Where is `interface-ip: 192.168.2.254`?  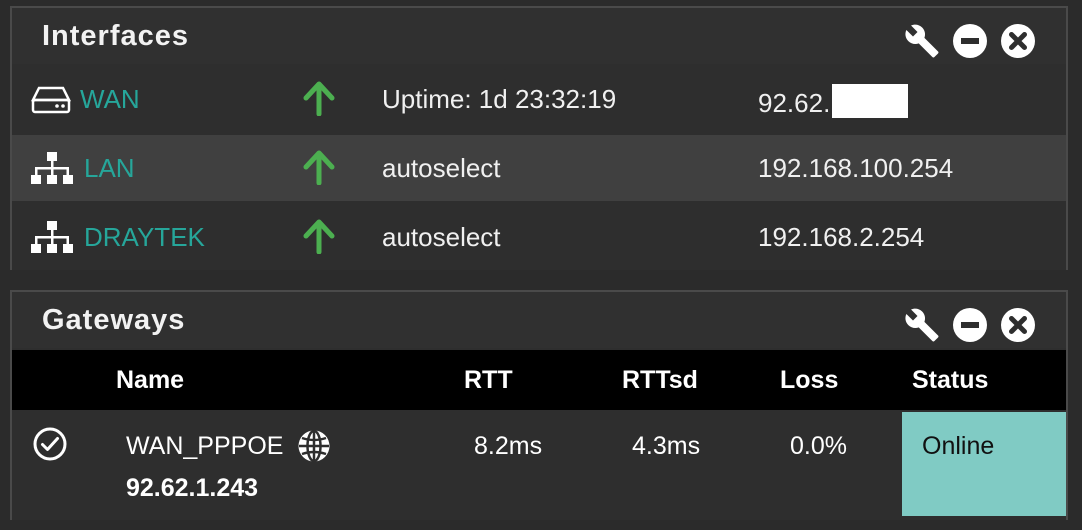 interface-ip: 192.168.2.254 is located at coordinates (841, 237).